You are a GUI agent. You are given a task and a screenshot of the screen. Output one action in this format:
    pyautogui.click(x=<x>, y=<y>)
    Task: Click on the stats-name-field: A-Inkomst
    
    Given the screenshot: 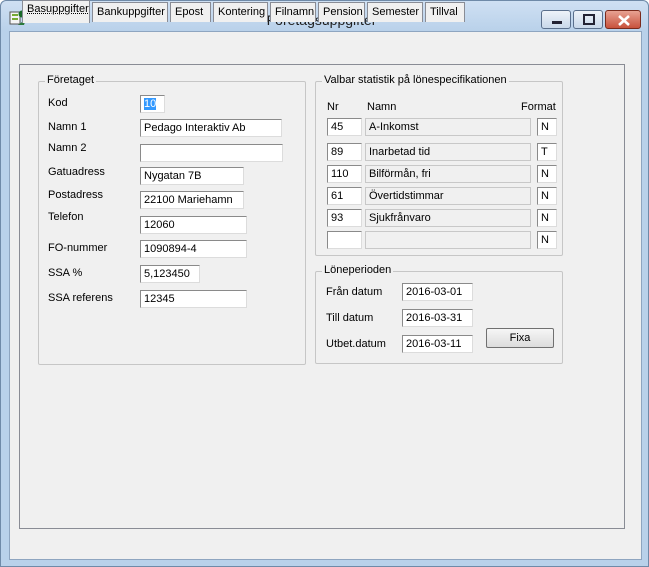 What is the action you would take?
    pyautogui.click(x=448, y=127)
    